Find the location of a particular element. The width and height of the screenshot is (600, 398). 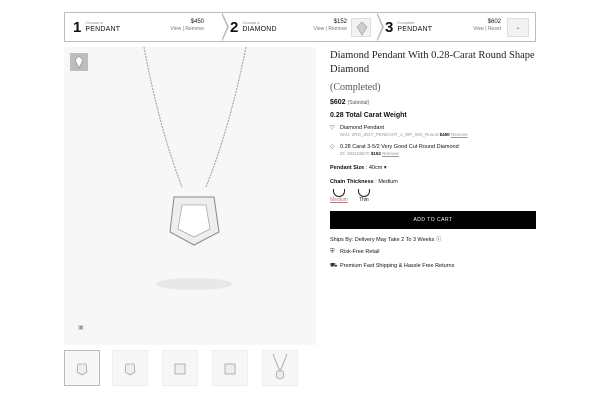

diamond-icon: ◇ is located at coordinates (332, 146).